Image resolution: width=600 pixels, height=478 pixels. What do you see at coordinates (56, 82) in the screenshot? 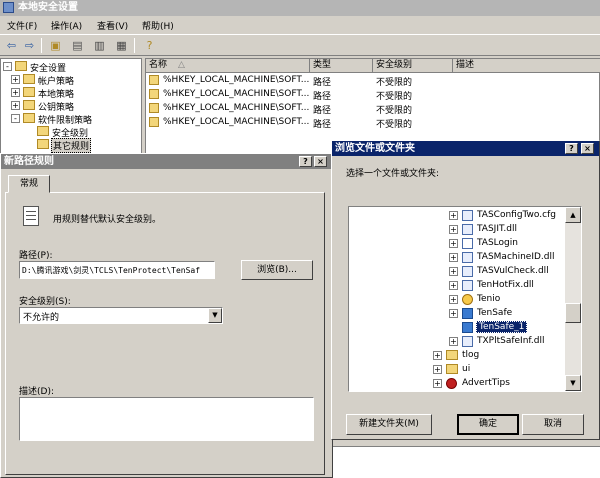
I see `tree-item-label: 帐户策略` at bounding box center [56, 82].